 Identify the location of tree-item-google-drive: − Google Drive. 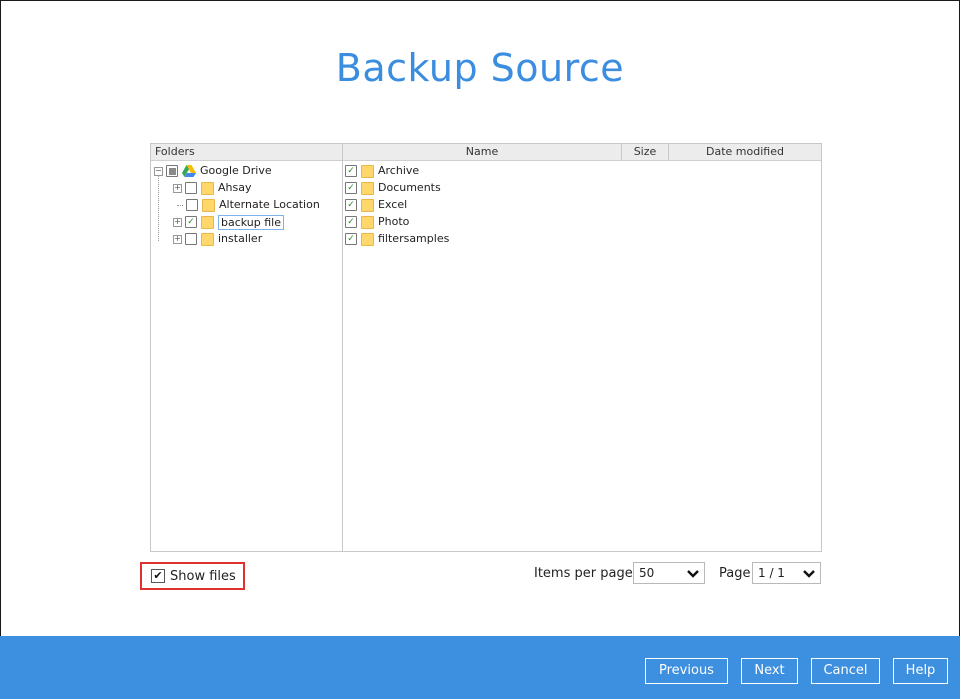
(213, 171).